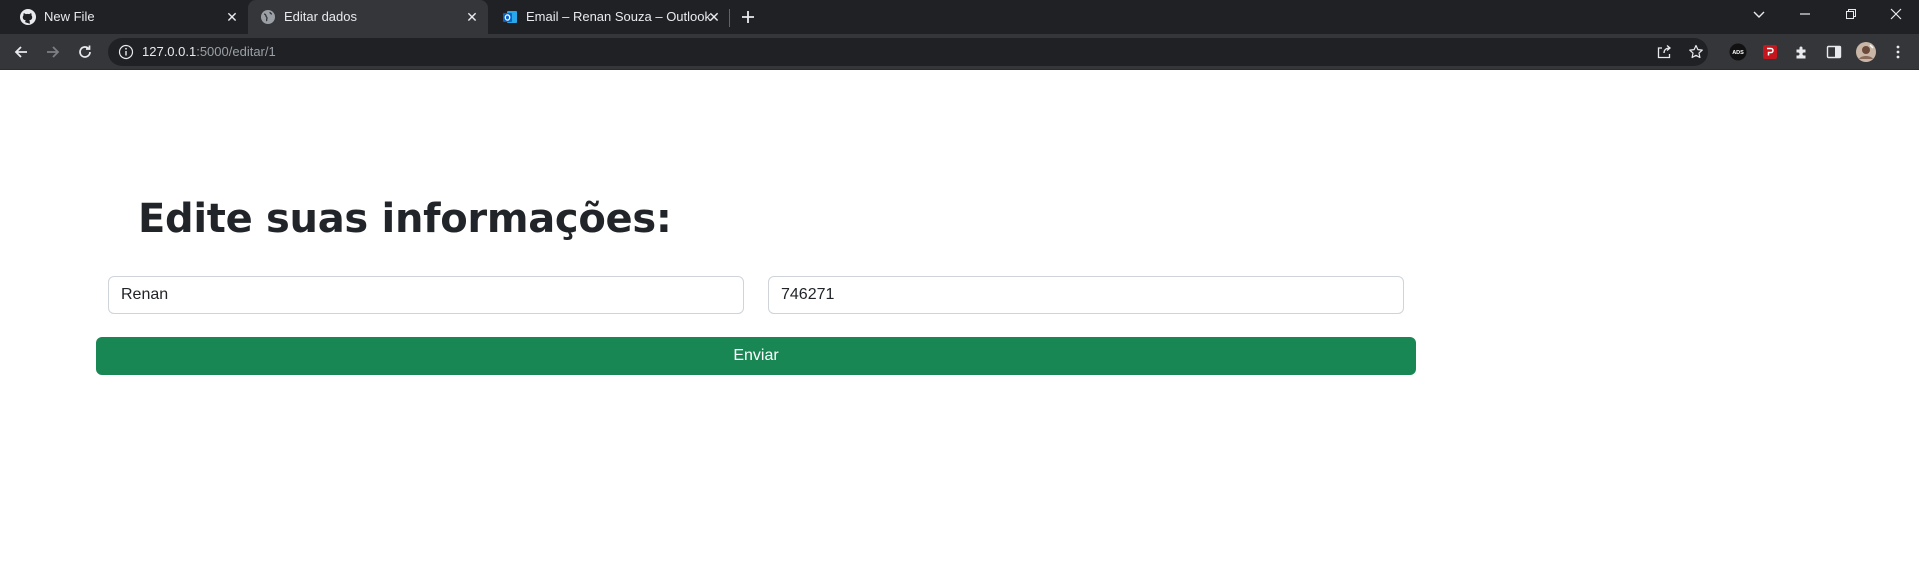 Image resolution: width=1919 pixels, height=567 pixels. Describe the element at coordinates (1696, 52) in the screenshot. I see `star-icon` at that location.